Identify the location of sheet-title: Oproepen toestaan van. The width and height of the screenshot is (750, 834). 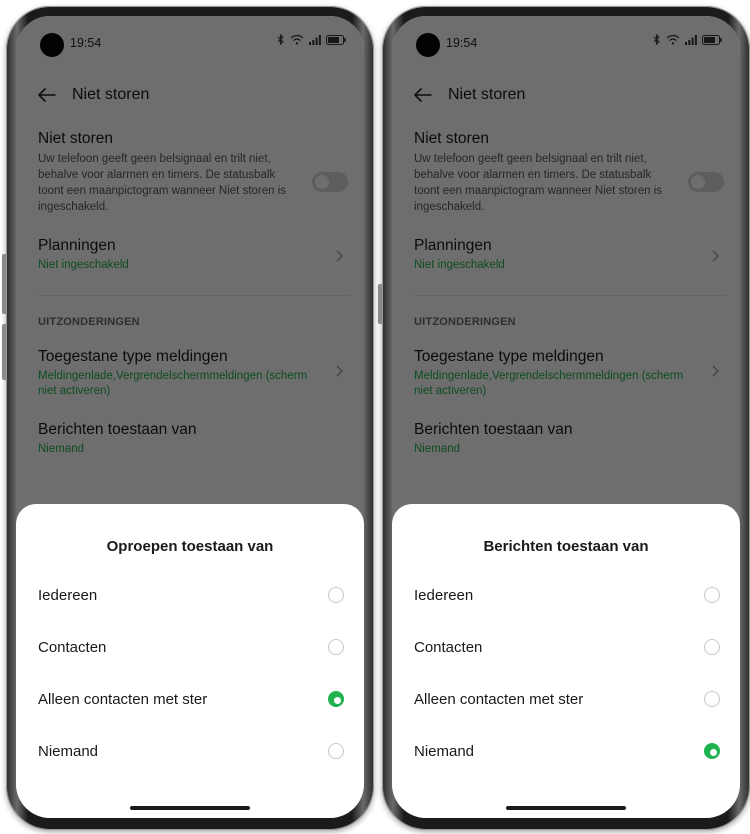
(190, 546).